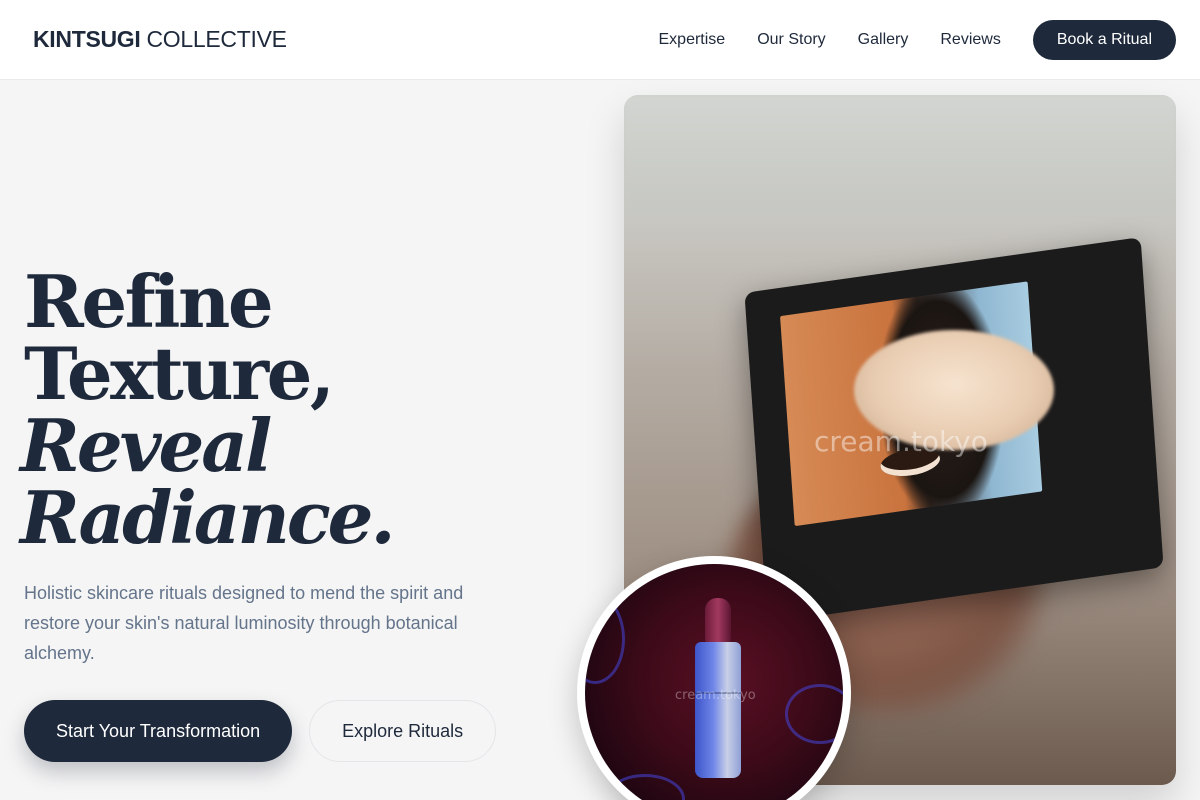 The height and width of the screenshot is (800, 1200). Describe the element at coordinates (970, 40) in the screenshot. I see `nav-link-reviews: Reviews` at that location.